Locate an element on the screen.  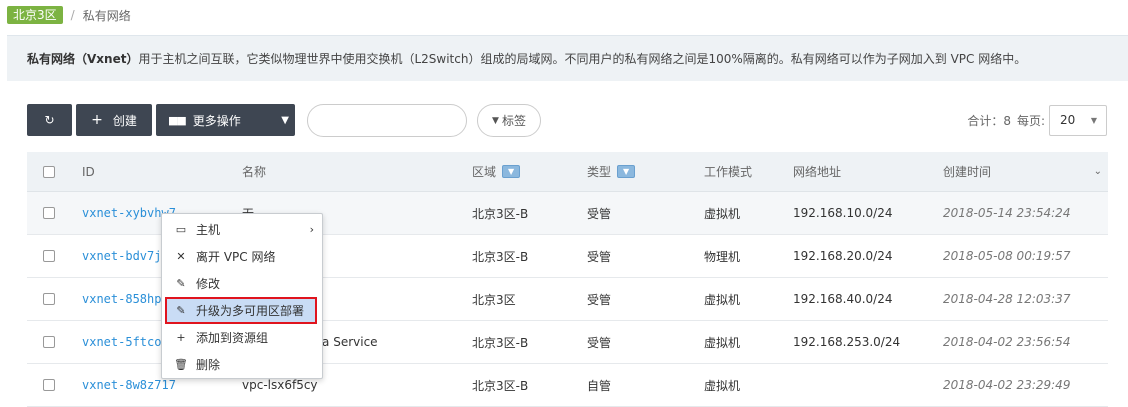
menu-item-add-resource-group: + 添加到资源组 is located at coordinates (242, 337).